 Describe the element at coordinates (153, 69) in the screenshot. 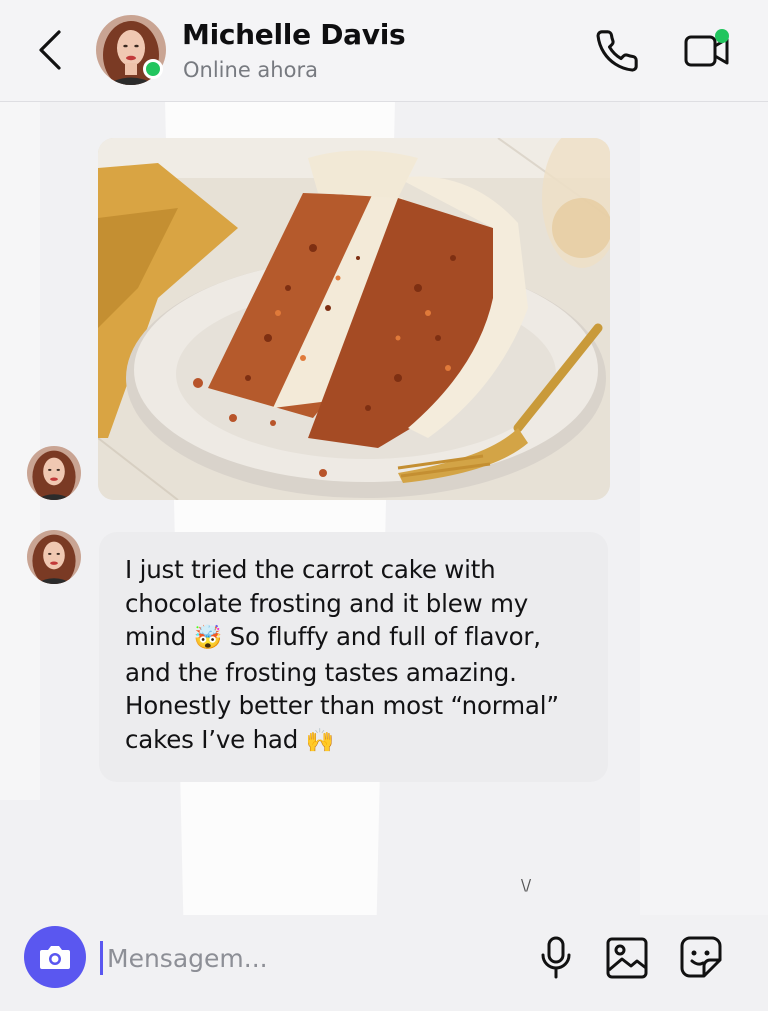

I see `online-status-indicator` at that location.